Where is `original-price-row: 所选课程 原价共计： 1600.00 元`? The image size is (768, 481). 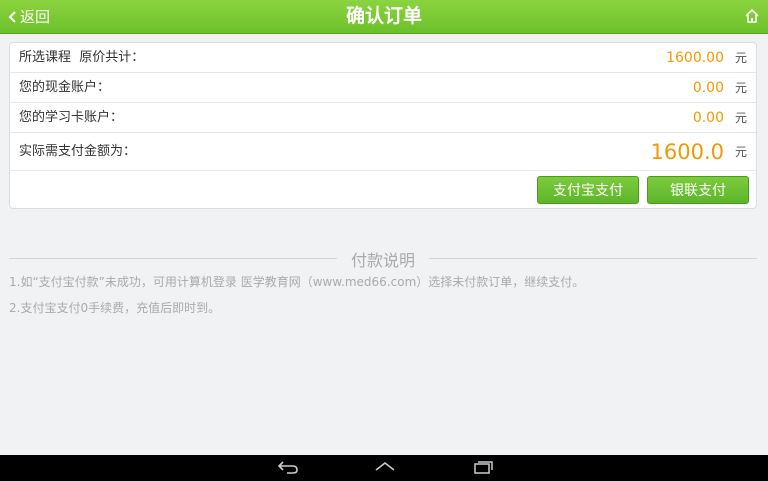
original-price-row: 所选课程 原价共计： 1600.00 元 is located at coordinates (383, 58).